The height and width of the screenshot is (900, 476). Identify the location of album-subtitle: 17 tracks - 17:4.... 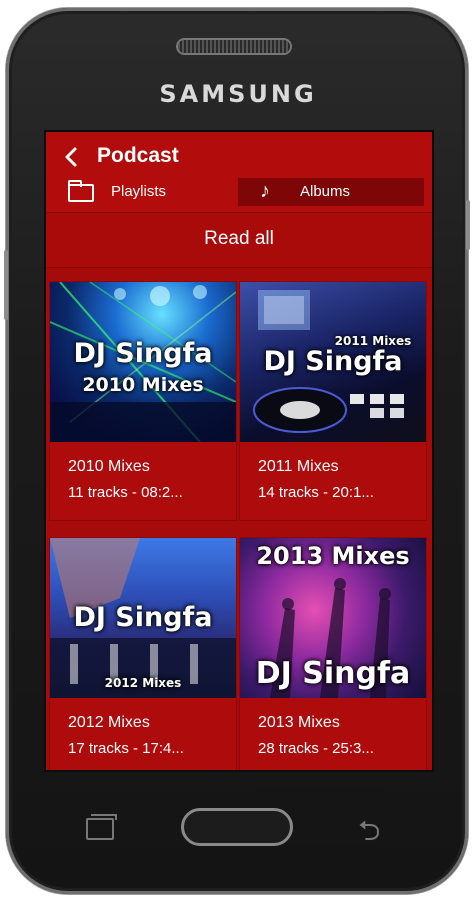
(126, 748).